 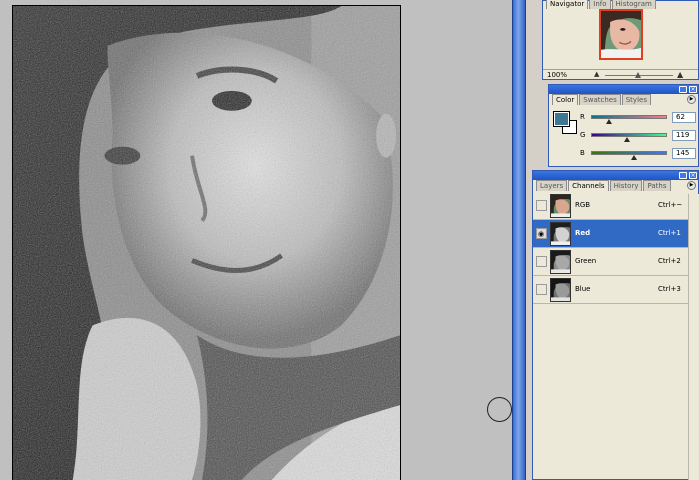 What do you see at coordinates (615, 234) in the screenshot?
I see `channel-row-red: ◉ Red Ctrl+1` at bounding box center [615, 234].